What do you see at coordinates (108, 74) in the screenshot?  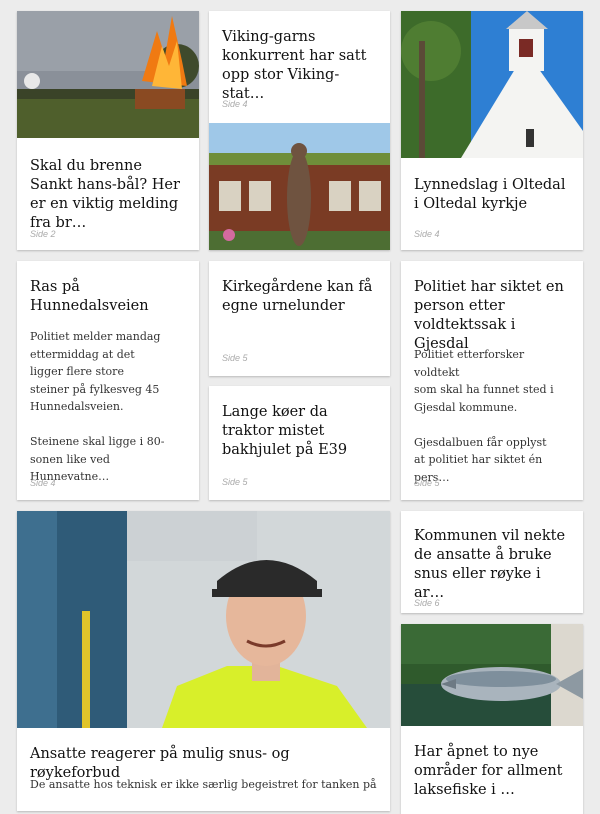 I see `article-image-bonfire` at bounding box center [108, 74].